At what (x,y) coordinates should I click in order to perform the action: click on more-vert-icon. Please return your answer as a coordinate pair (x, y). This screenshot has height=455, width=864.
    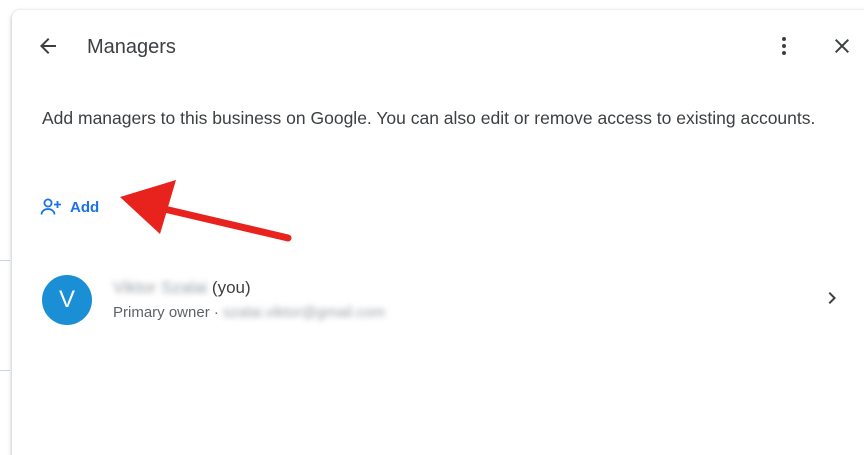
    Looking at the image, I should click on (784, 46).